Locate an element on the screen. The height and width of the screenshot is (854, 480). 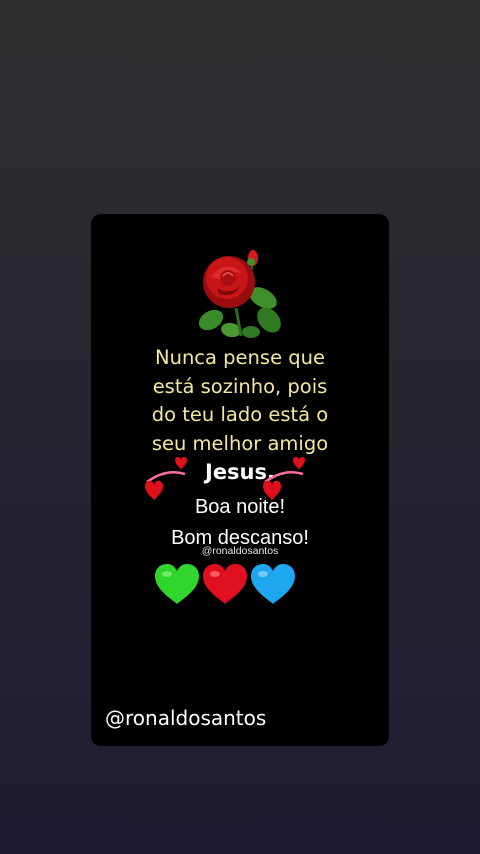
poem-line: do teu lado está o is located at coordinates (240, 414).